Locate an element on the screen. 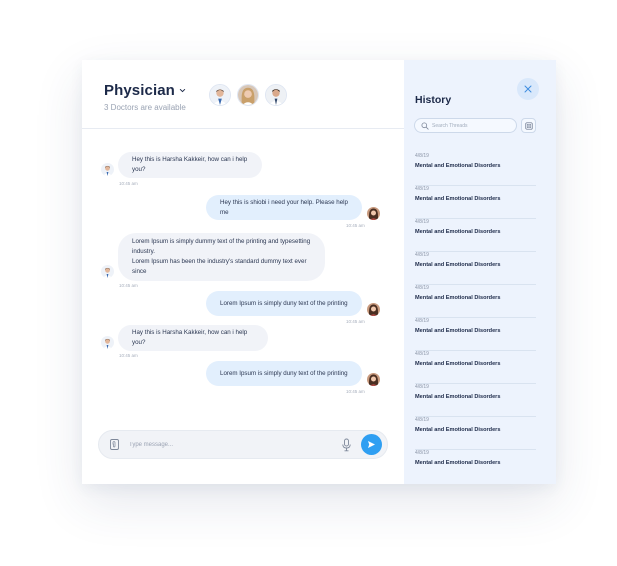 Image resolution: width=617 pixels, height=566 pixels. filter-button is located at coordinates (528, 125).